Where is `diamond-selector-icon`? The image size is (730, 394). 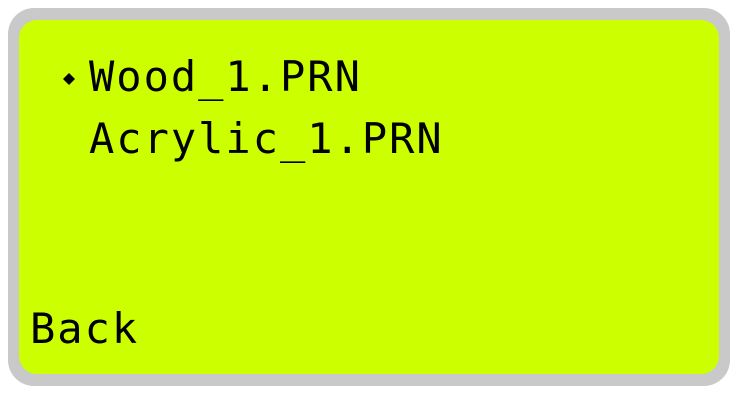 diamond-selector-icon is located at coordinates (69, 79).